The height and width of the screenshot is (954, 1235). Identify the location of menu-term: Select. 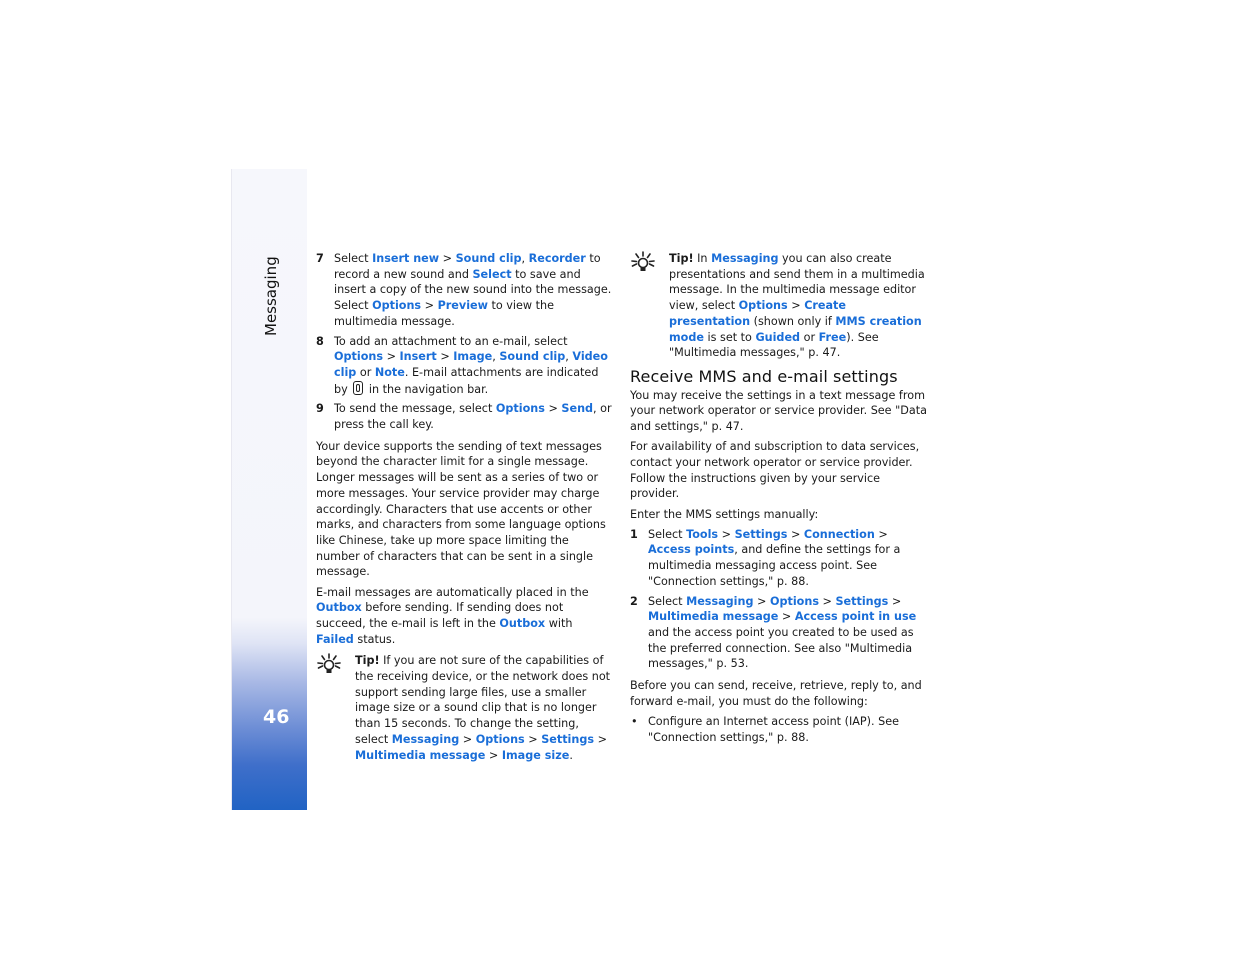
(492, 274).